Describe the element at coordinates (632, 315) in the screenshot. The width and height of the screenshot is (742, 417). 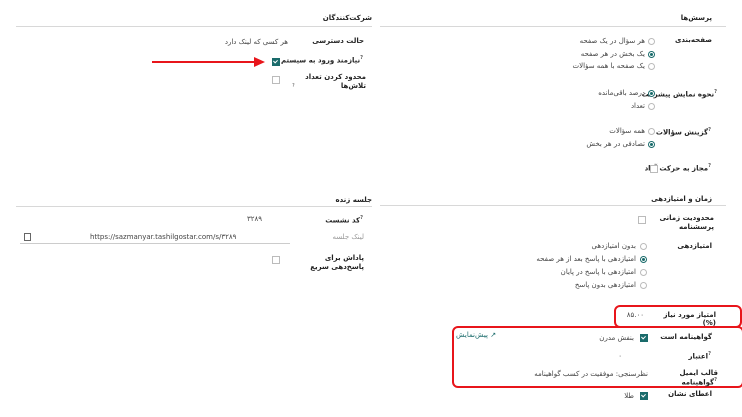
I see `required-score-input: ۸۵.۰۰` at that location.